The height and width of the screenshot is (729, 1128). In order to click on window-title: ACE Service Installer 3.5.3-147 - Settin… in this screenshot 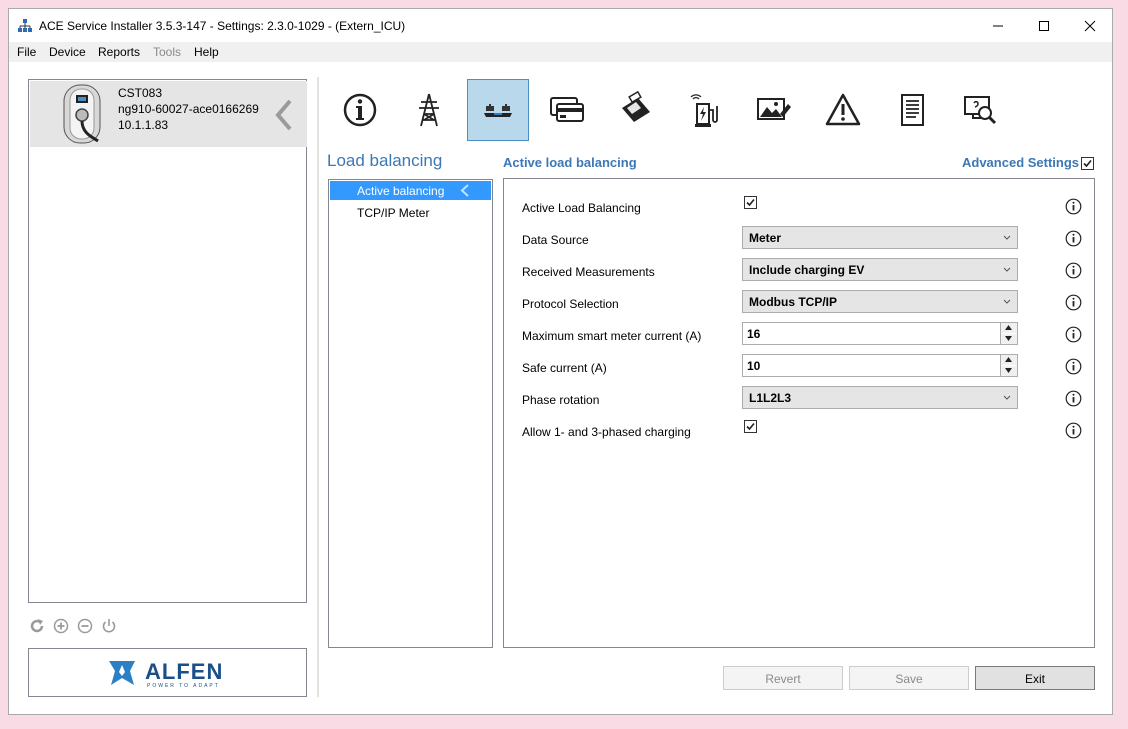, I will do `click(222, 26)`.